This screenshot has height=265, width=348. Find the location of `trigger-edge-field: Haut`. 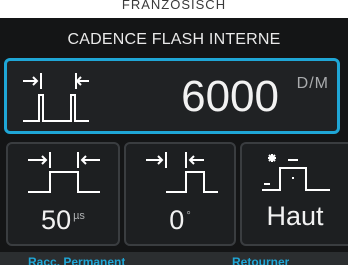

trigger-edge-field: Haut is located at coordinates (294, 194).